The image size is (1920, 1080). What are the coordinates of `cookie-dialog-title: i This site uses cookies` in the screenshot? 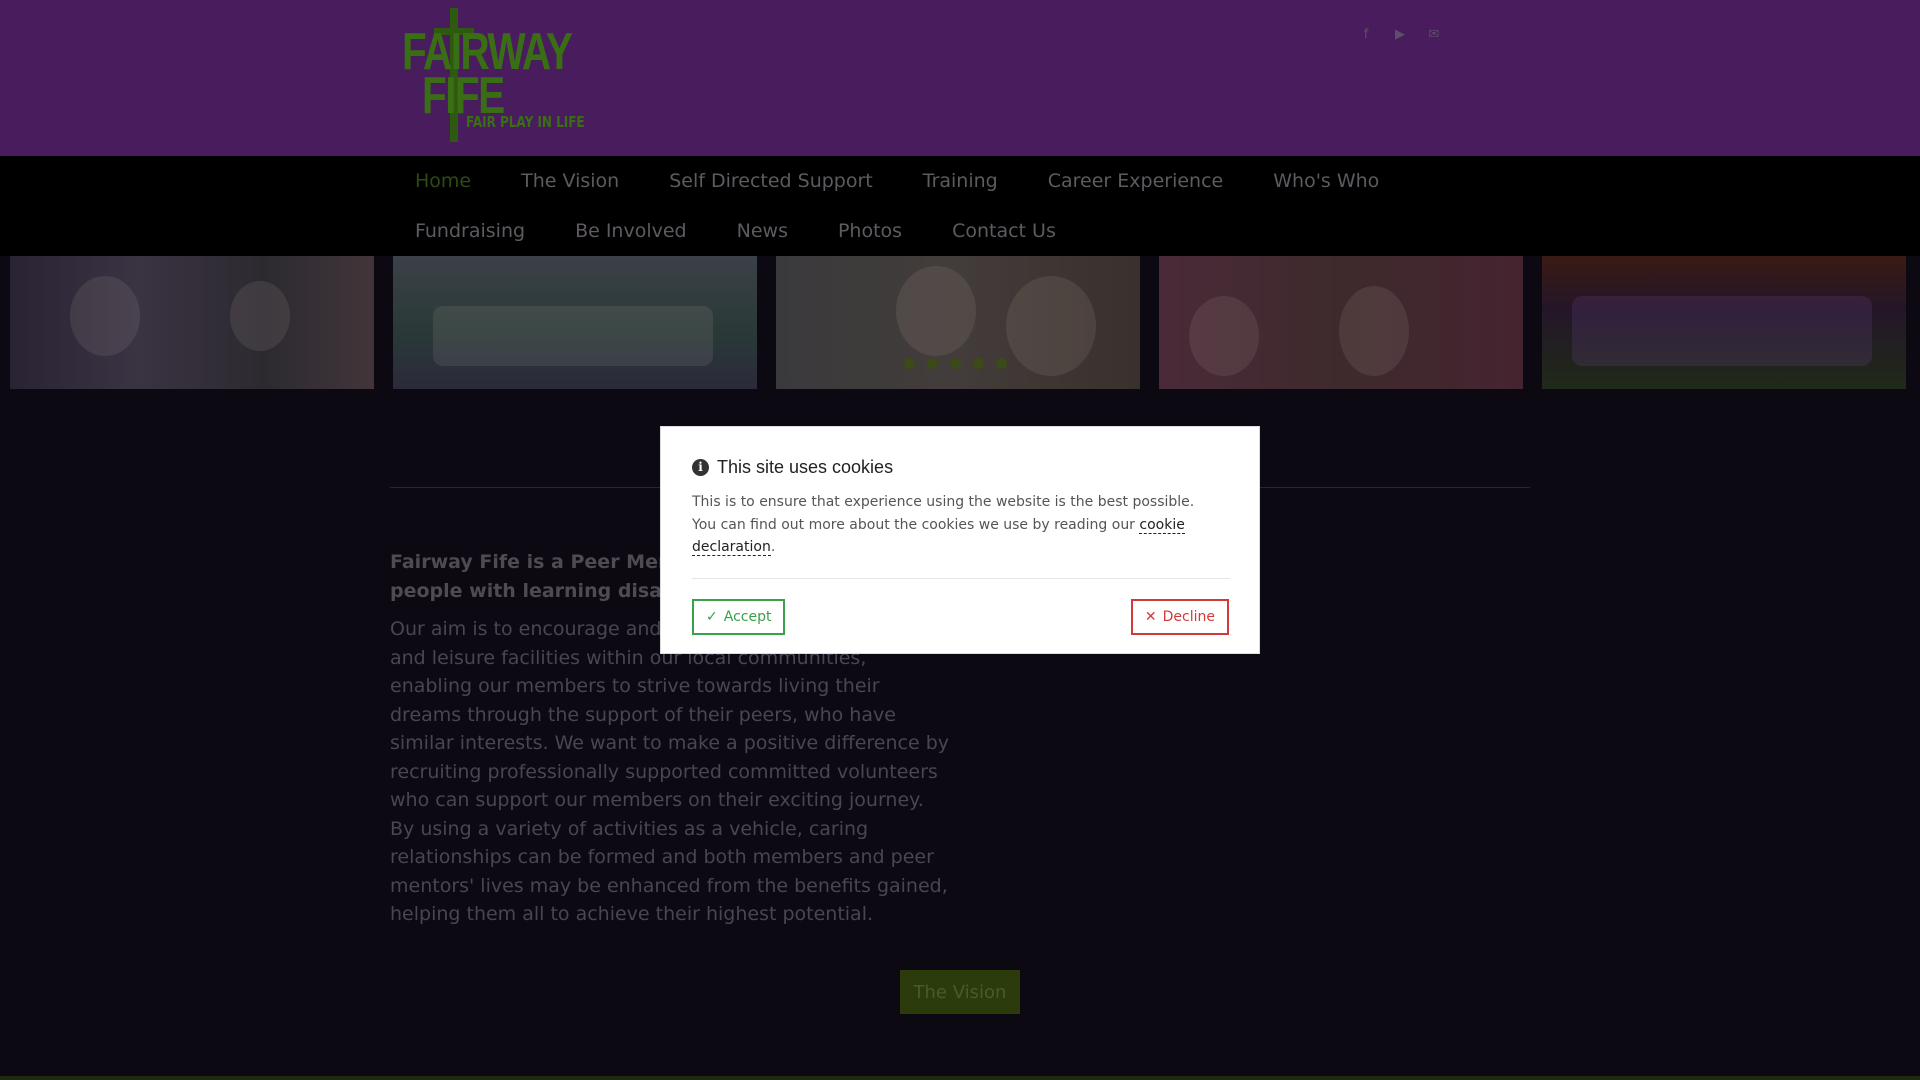 It's located at (792, 467).